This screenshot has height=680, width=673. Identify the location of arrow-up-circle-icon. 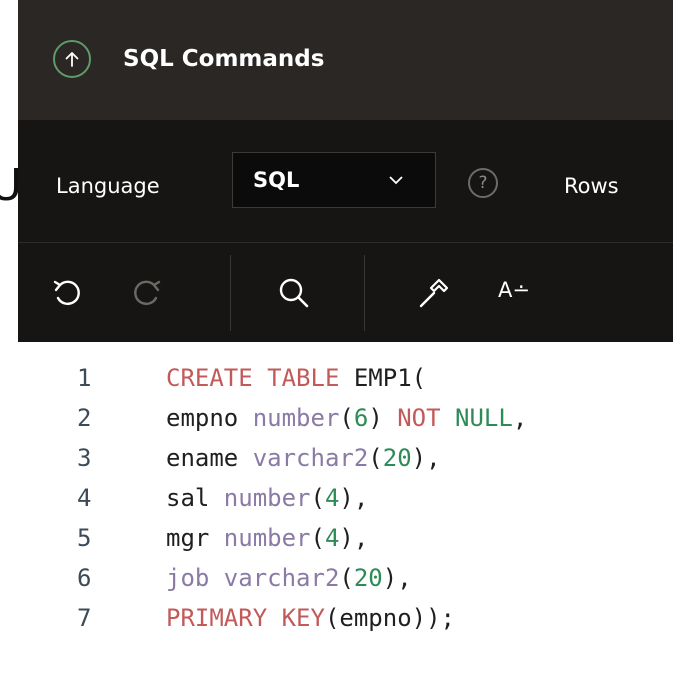
(72, 59).